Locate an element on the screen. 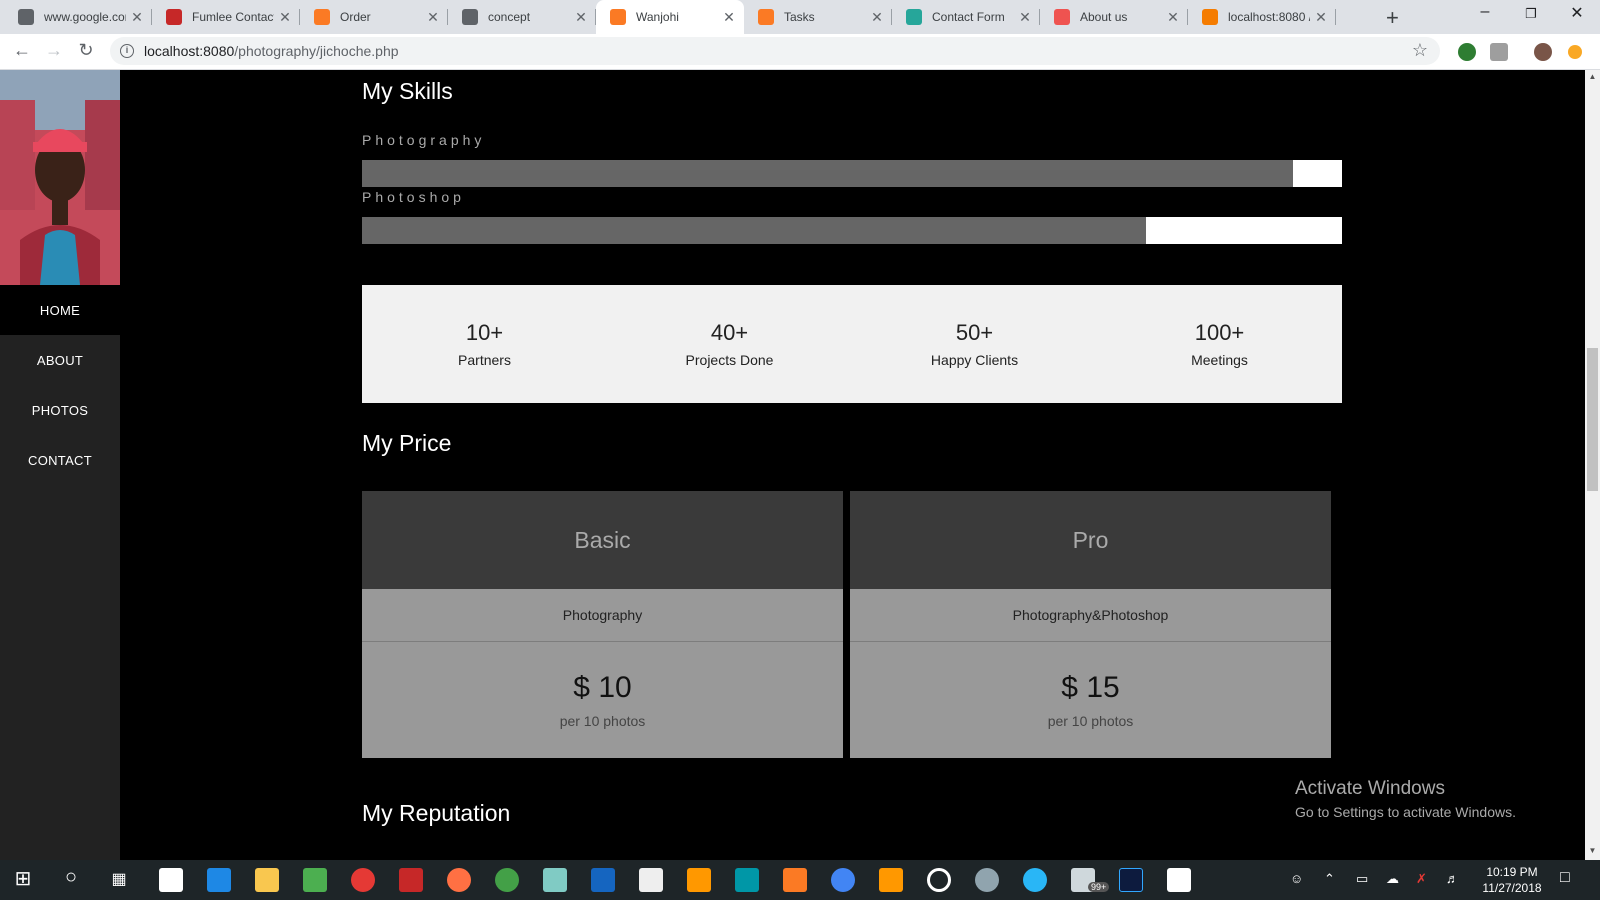  plan-price-box: $ 10 per 10 photos is located at coordinates (602, 700).